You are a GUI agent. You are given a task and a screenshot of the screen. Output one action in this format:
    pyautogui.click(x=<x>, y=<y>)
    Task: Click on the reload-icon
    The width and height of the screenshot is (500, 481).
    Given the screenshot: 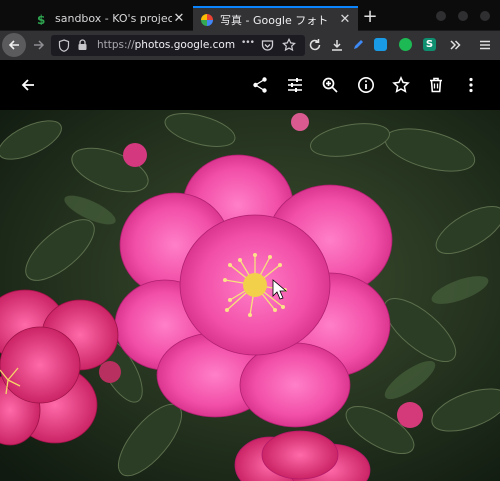 What is the action you would take?
    pyautogui.click(x=315, y=45)
    